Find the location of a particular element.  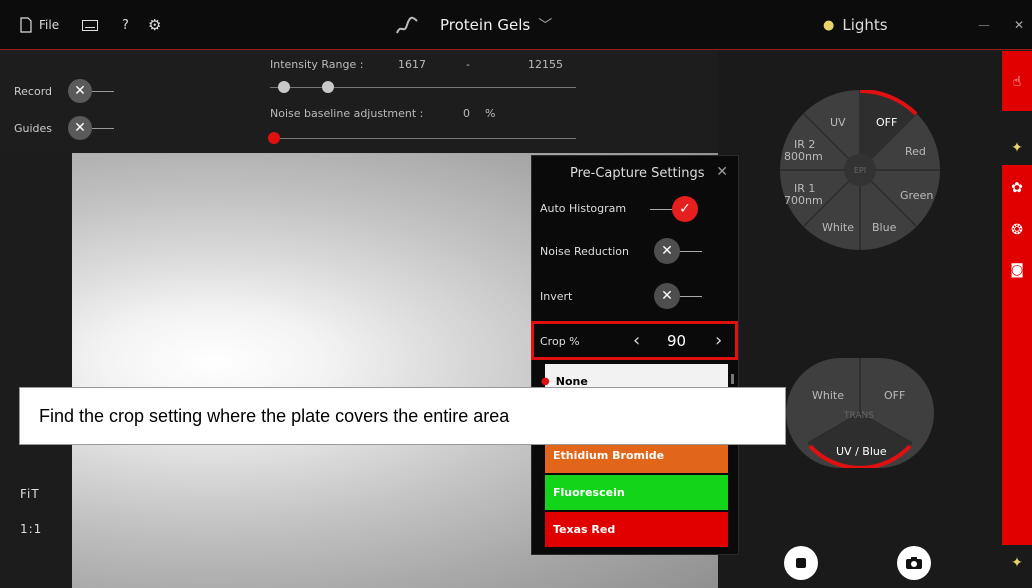

noise-slider-handle is located at coordinates (274, 138).